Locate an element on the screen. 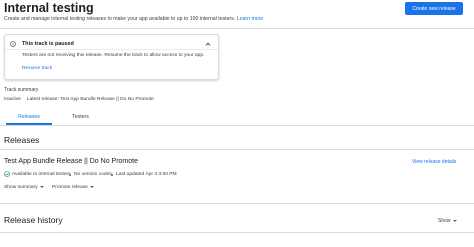 The image size is (474, 247). card-title: This track is paused is located at coordinates (48, 44).